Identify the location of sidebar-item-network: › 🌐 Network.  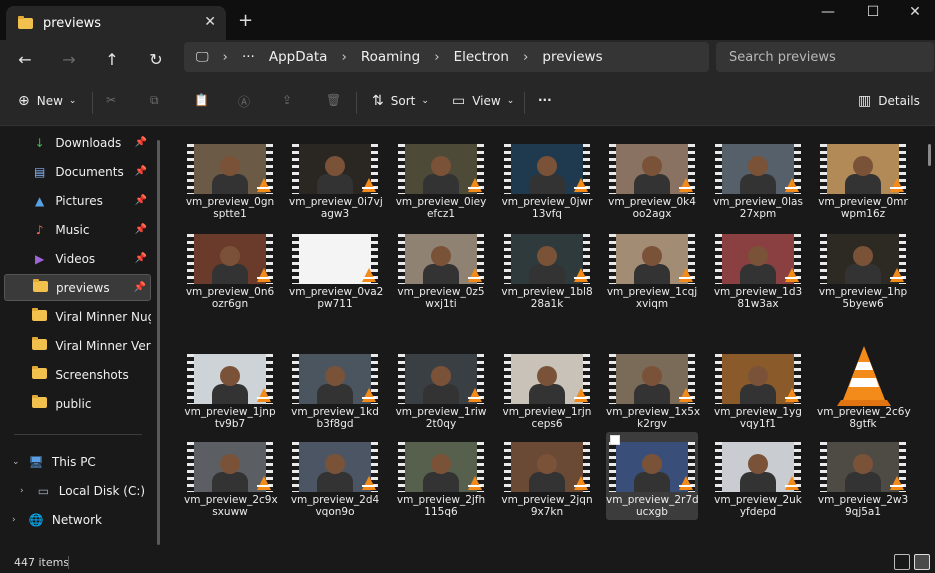
(77, 519).